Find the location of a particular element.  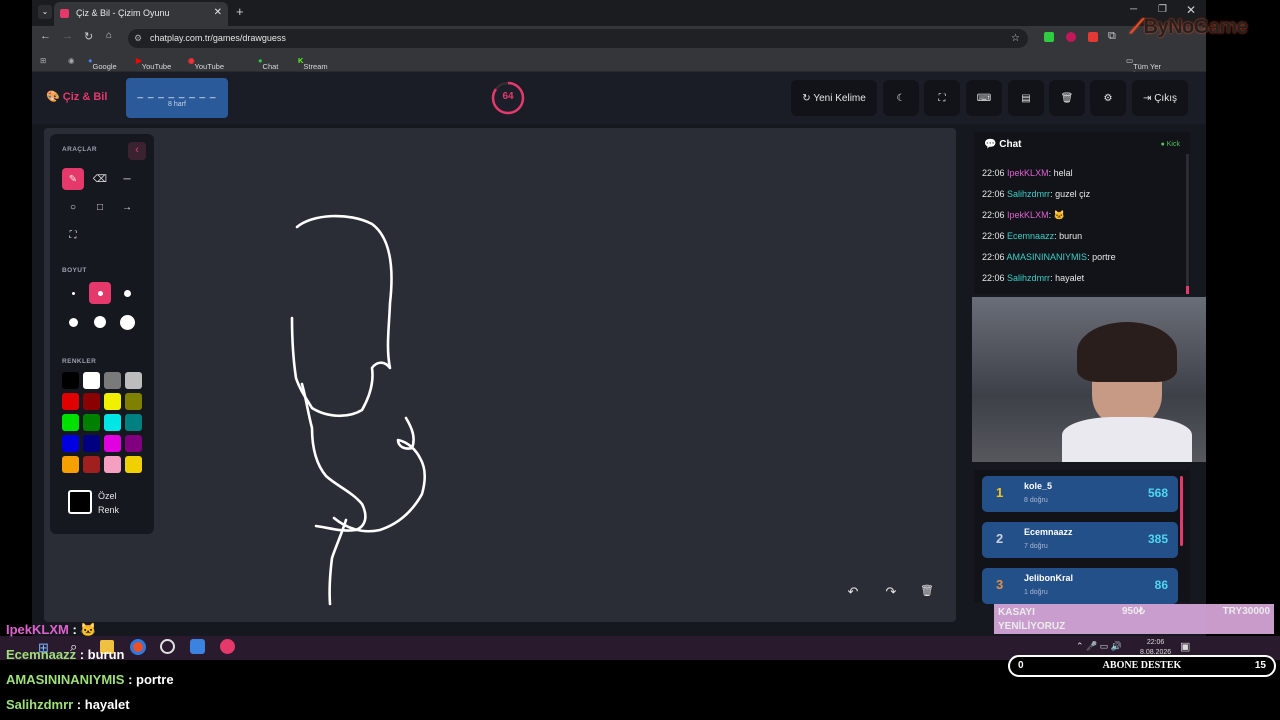

reload-icon: ↻ is located at coordinates (88, 36).